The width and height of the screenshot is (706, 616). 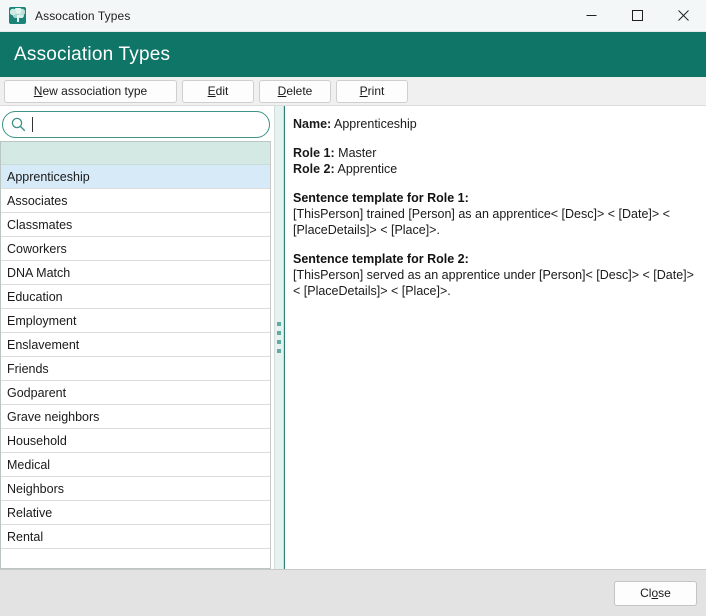 What do you see at coordinates (135, 249) in the screenshot?
I see `list-item: Coworkers` at bounding box center [135, 249].